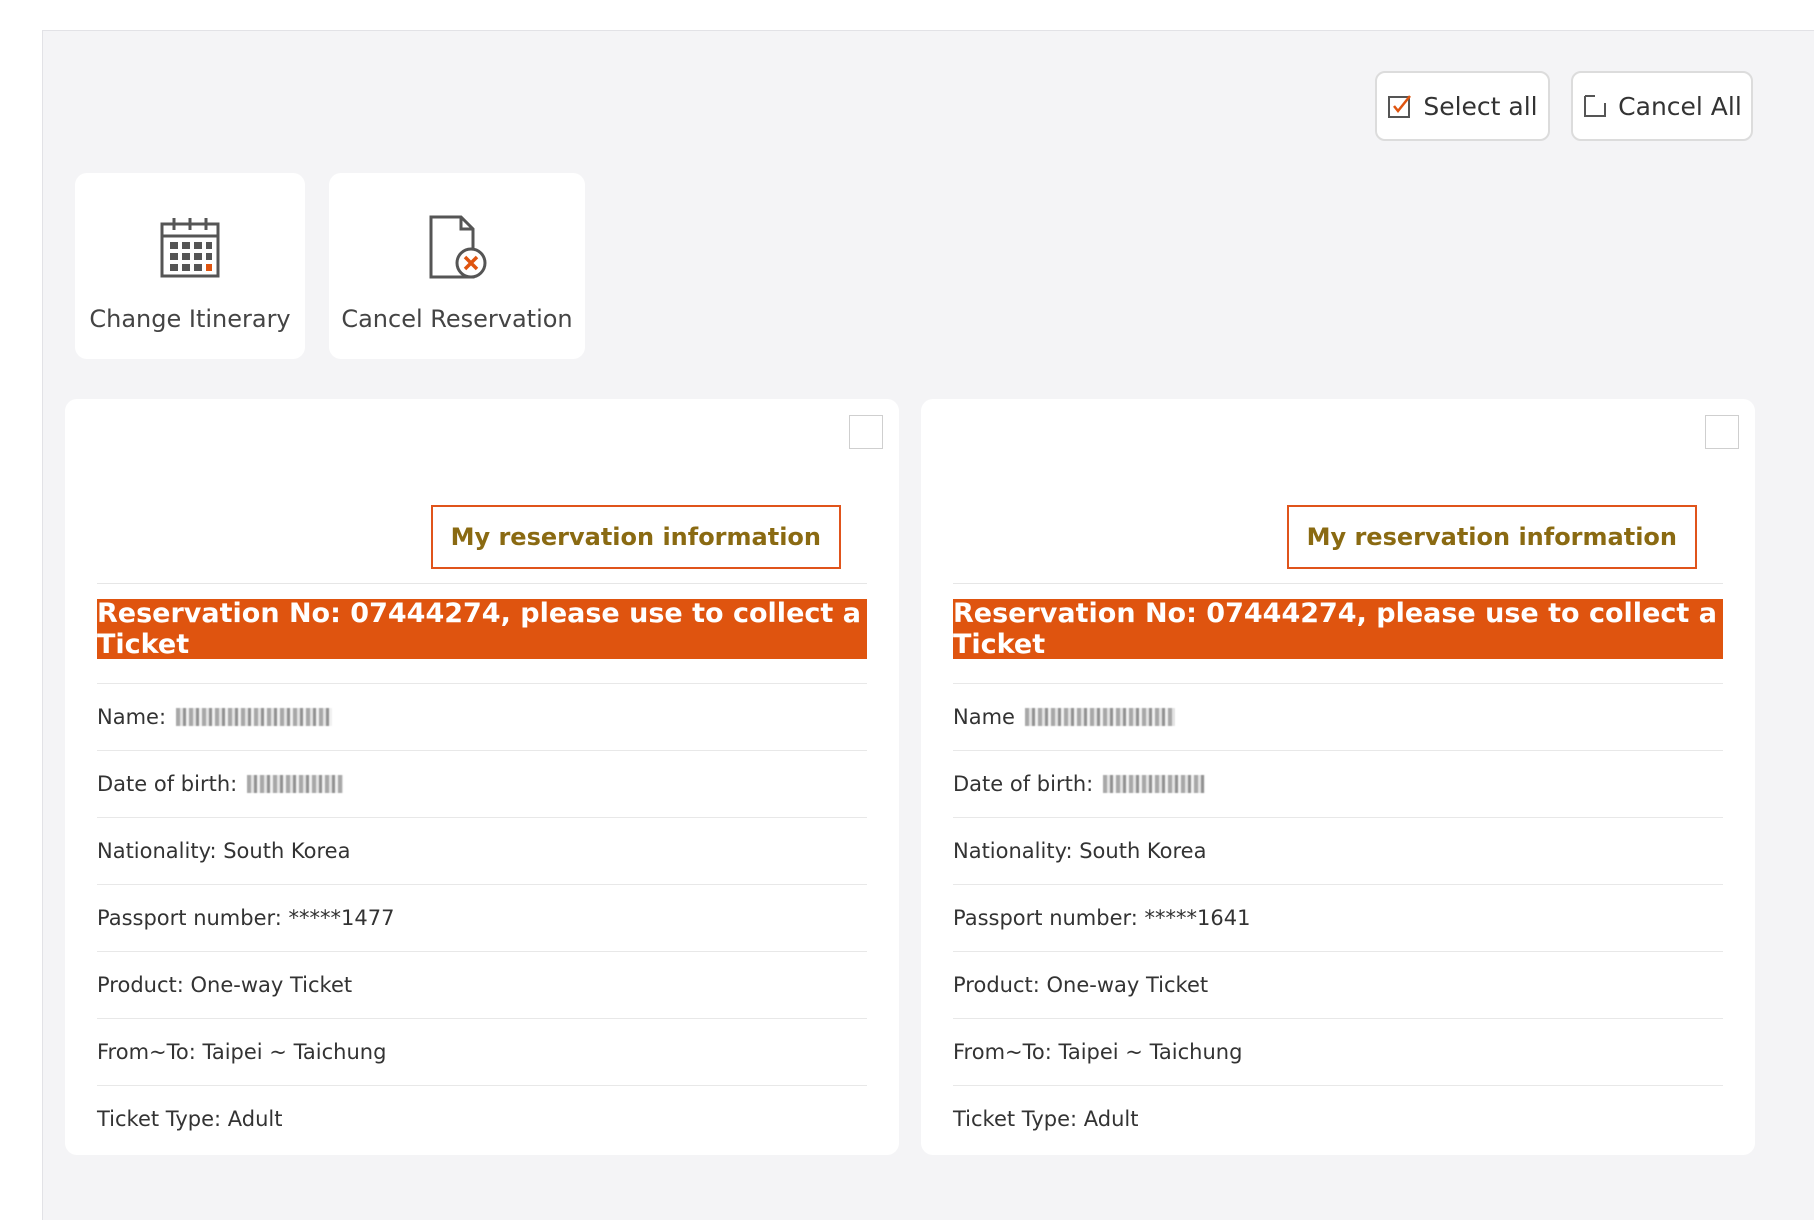 The height and width of the screenshot is (1220, 1814). I want to click on passport-row: Passport number: *****1641, so click(1338, 917).